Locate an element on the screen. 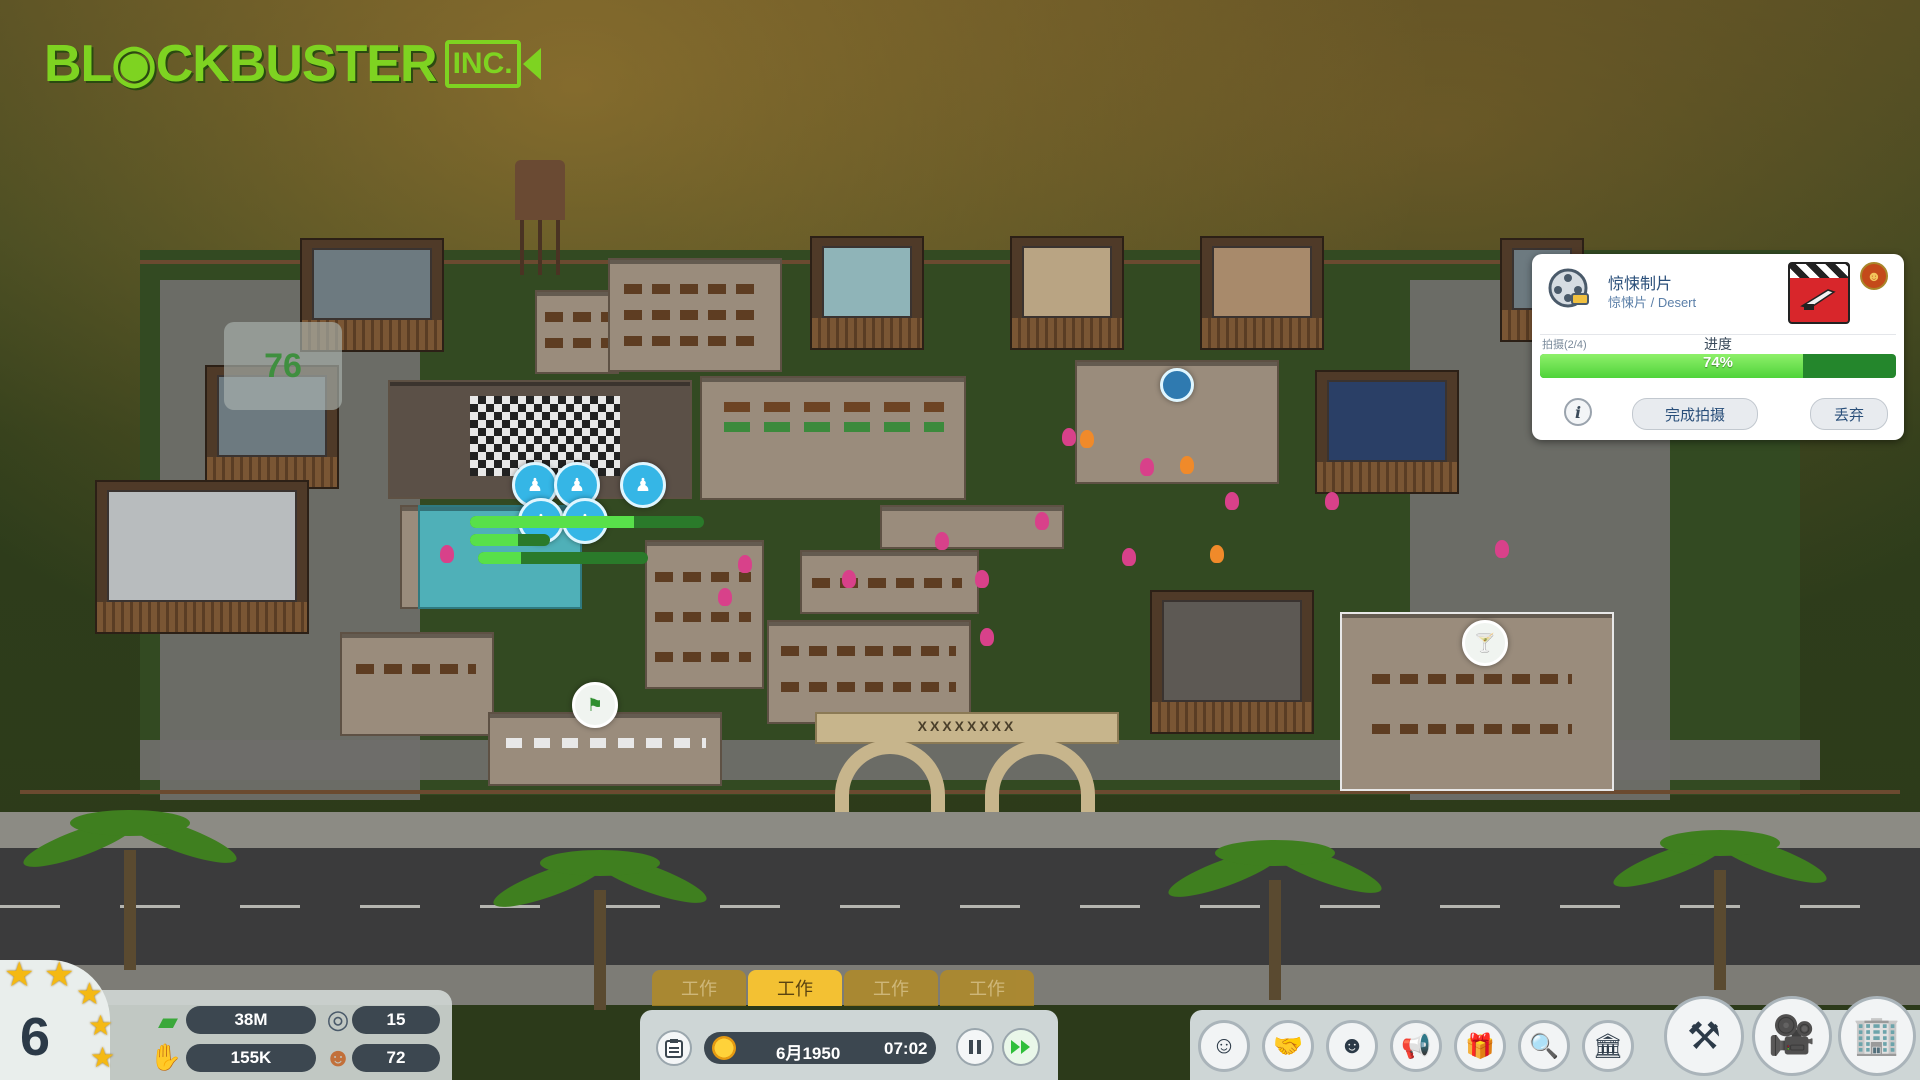 This screenshot has width=1920, height=1080. sidewalk is located at coordinates (960, 832).